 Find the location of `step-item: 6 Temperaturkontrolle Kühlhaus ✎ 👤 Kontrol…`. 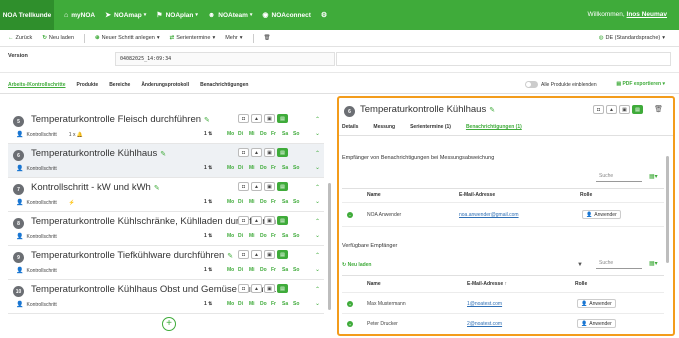

step-item: 6 Temperaturkontrolle Kühlhaus ✎ 👤 Kontrol… is located at coordinates (166, 161).